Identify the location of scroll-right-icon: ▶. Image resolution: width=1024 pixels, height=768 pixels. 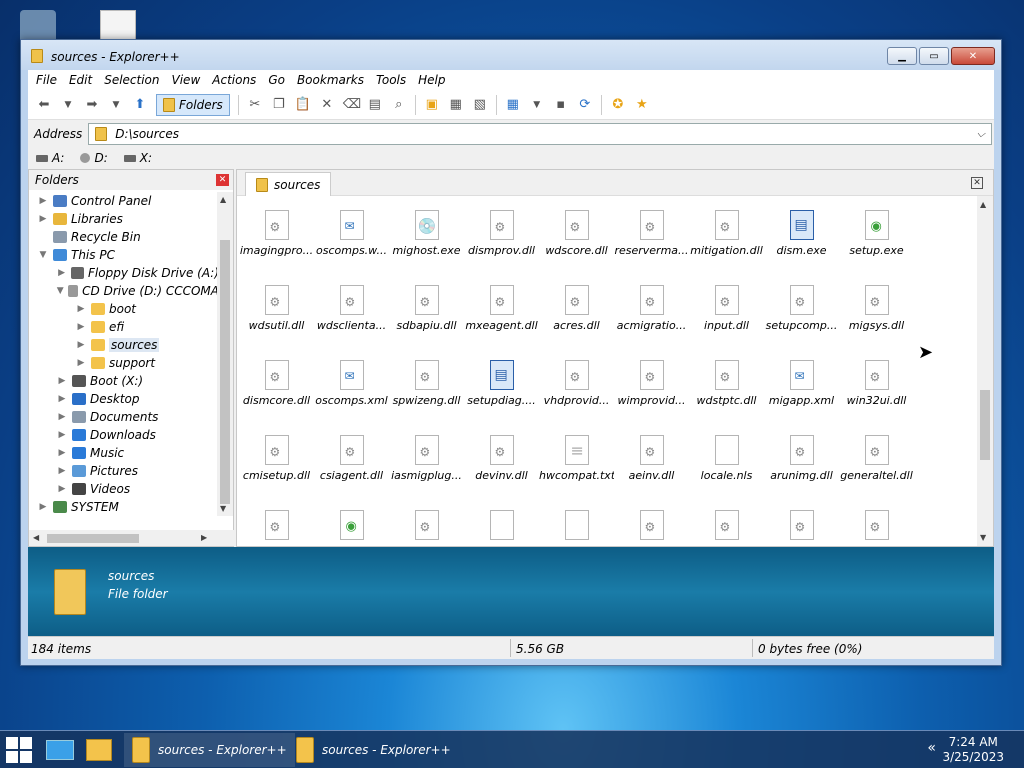
(204, 537).